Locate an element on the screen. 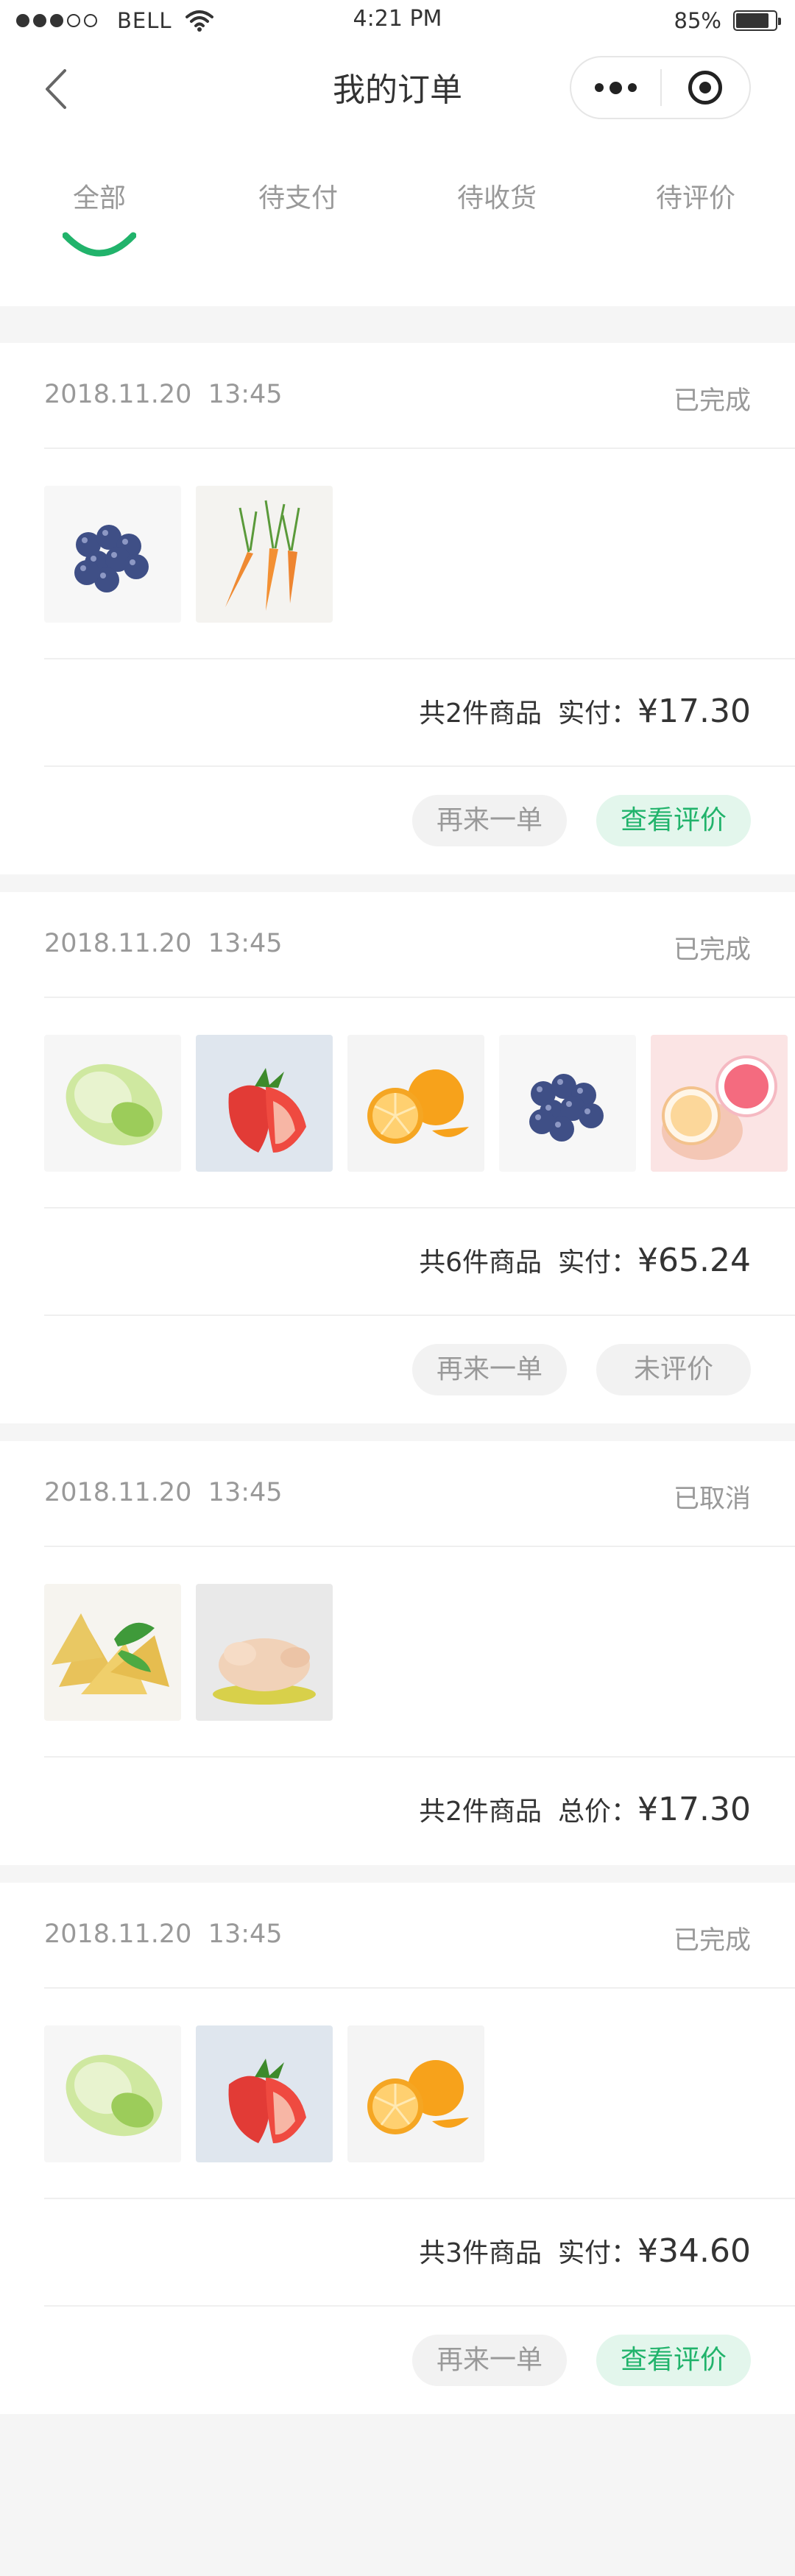  mini-program-capsule is located at coordinates (660, 87).